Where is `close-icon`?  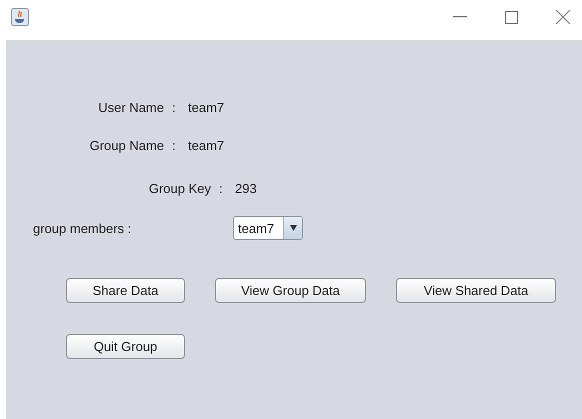 close-icon is located at coordinates (563, 17).